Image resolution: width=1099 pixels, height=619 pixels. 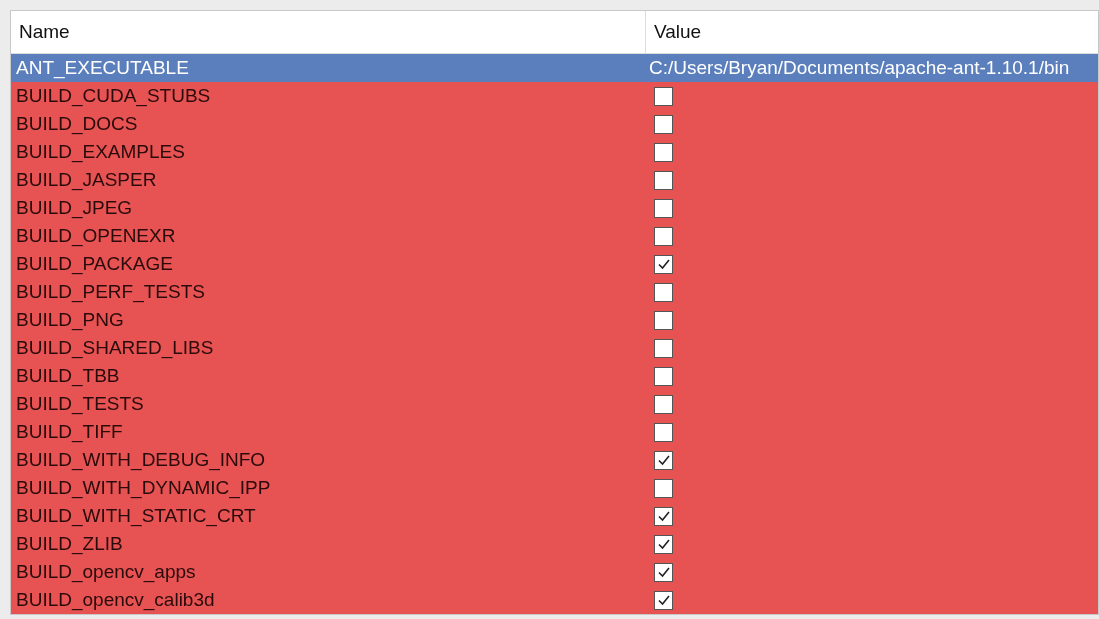 What do you see at coordinates (70, 320) in the screenshot?
I see `variable-name: BUILD_PNG` at bounding box center [70, 320].